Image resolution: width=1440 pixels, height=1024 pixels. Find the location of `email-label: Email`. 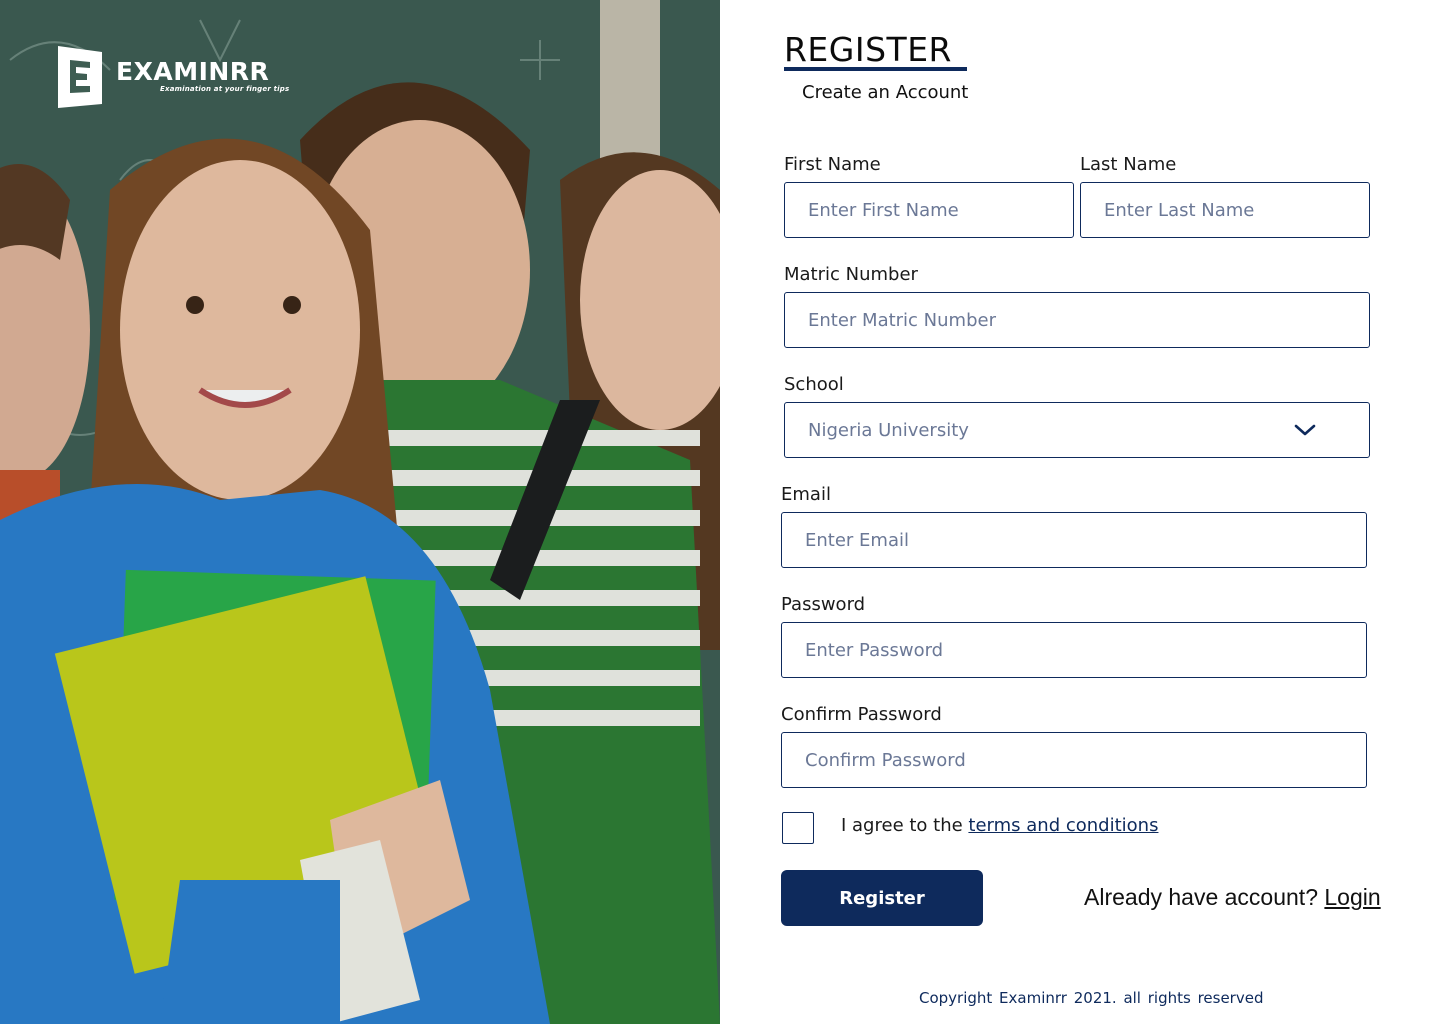

email-label: Email is located at coordinates (806, 494).